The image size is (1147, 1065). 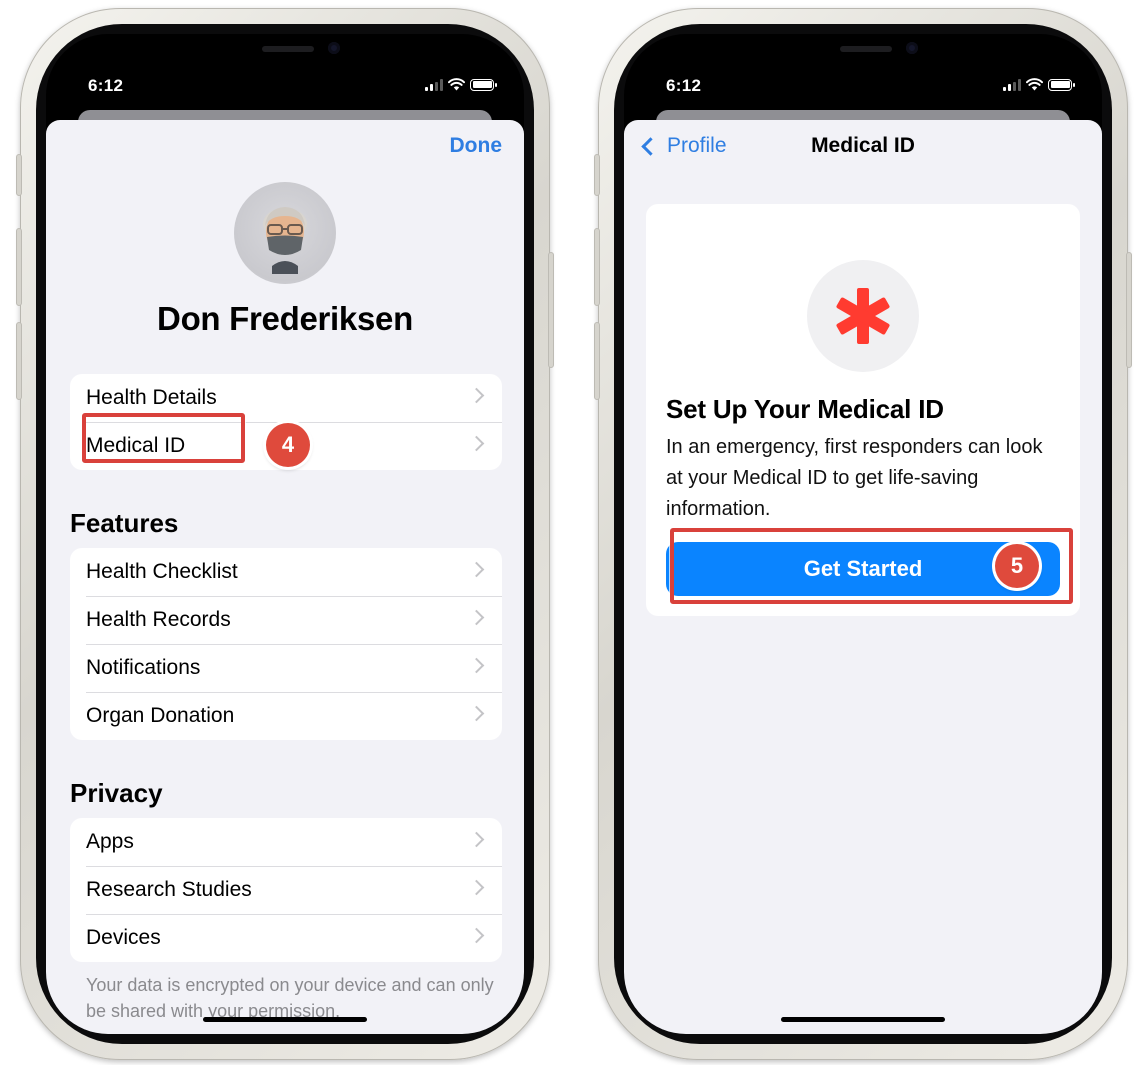 I want to click on row-label: Notifications, so click(x=143, y=667).